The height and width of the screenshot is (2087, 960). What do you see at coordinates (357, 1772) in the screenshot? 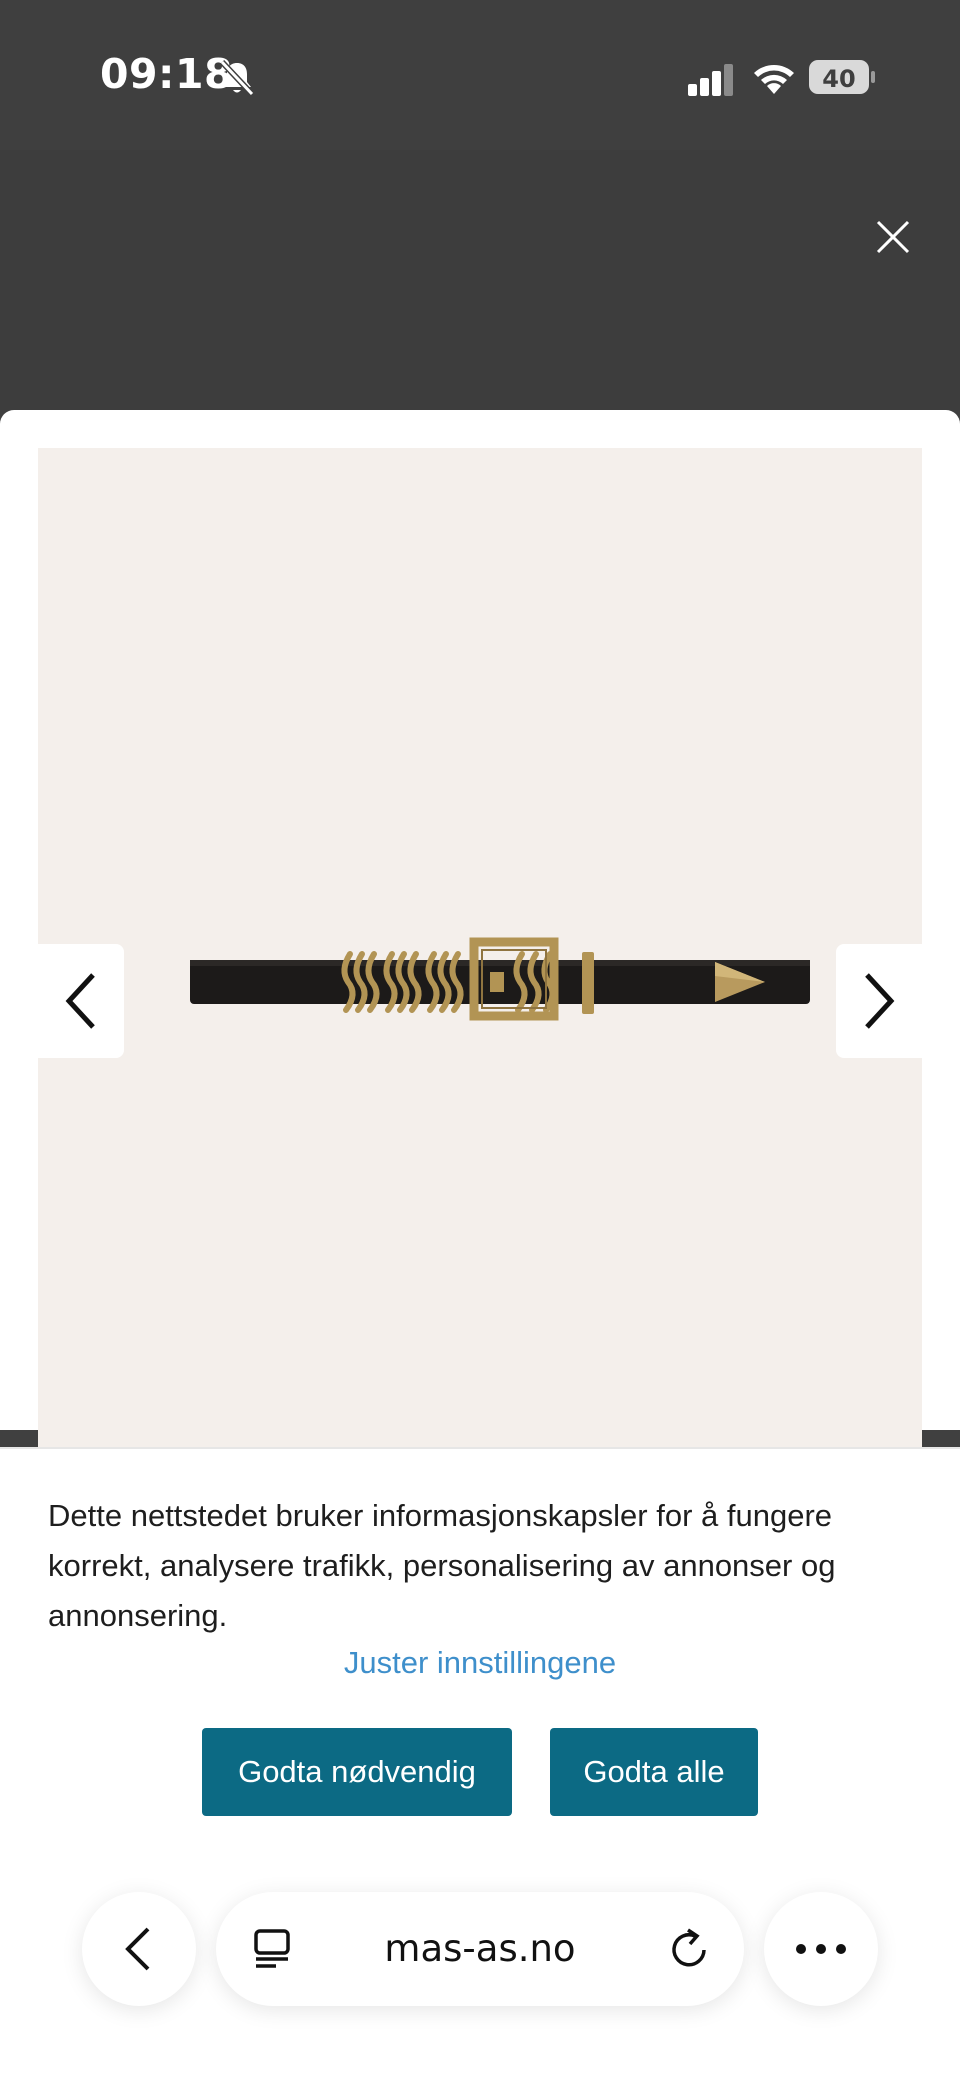
I see `accept-necessary-button: Godta nødvendig` at bounding box center [357, 1772].